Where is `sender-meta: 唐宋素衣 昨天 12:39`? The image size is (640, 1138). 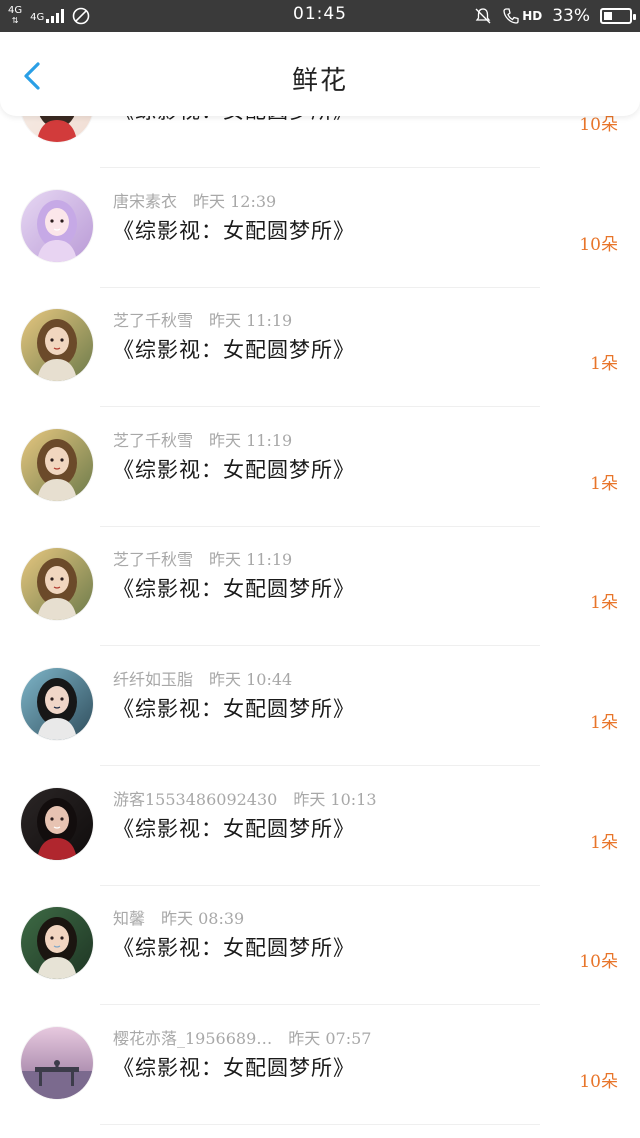
sender-meta: 唐宋素衣 昨天 12:39 is located at coordinates (194, 200).